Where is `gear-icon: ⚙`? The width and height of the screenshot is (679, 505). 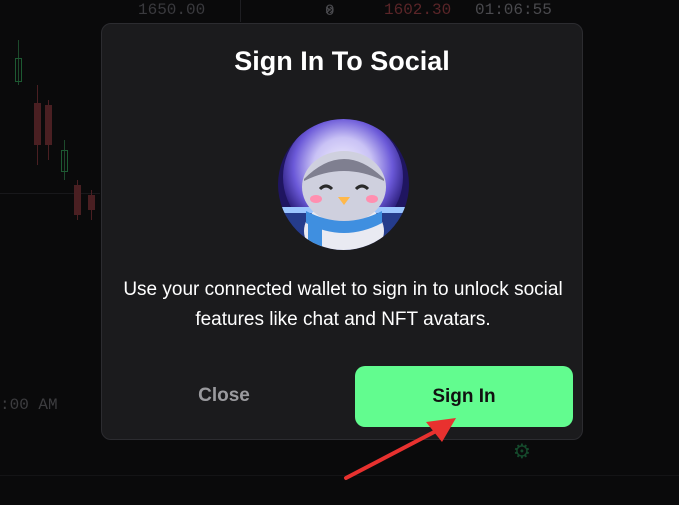
gear-icon: ⚙ is located at coordinates (524, 452).